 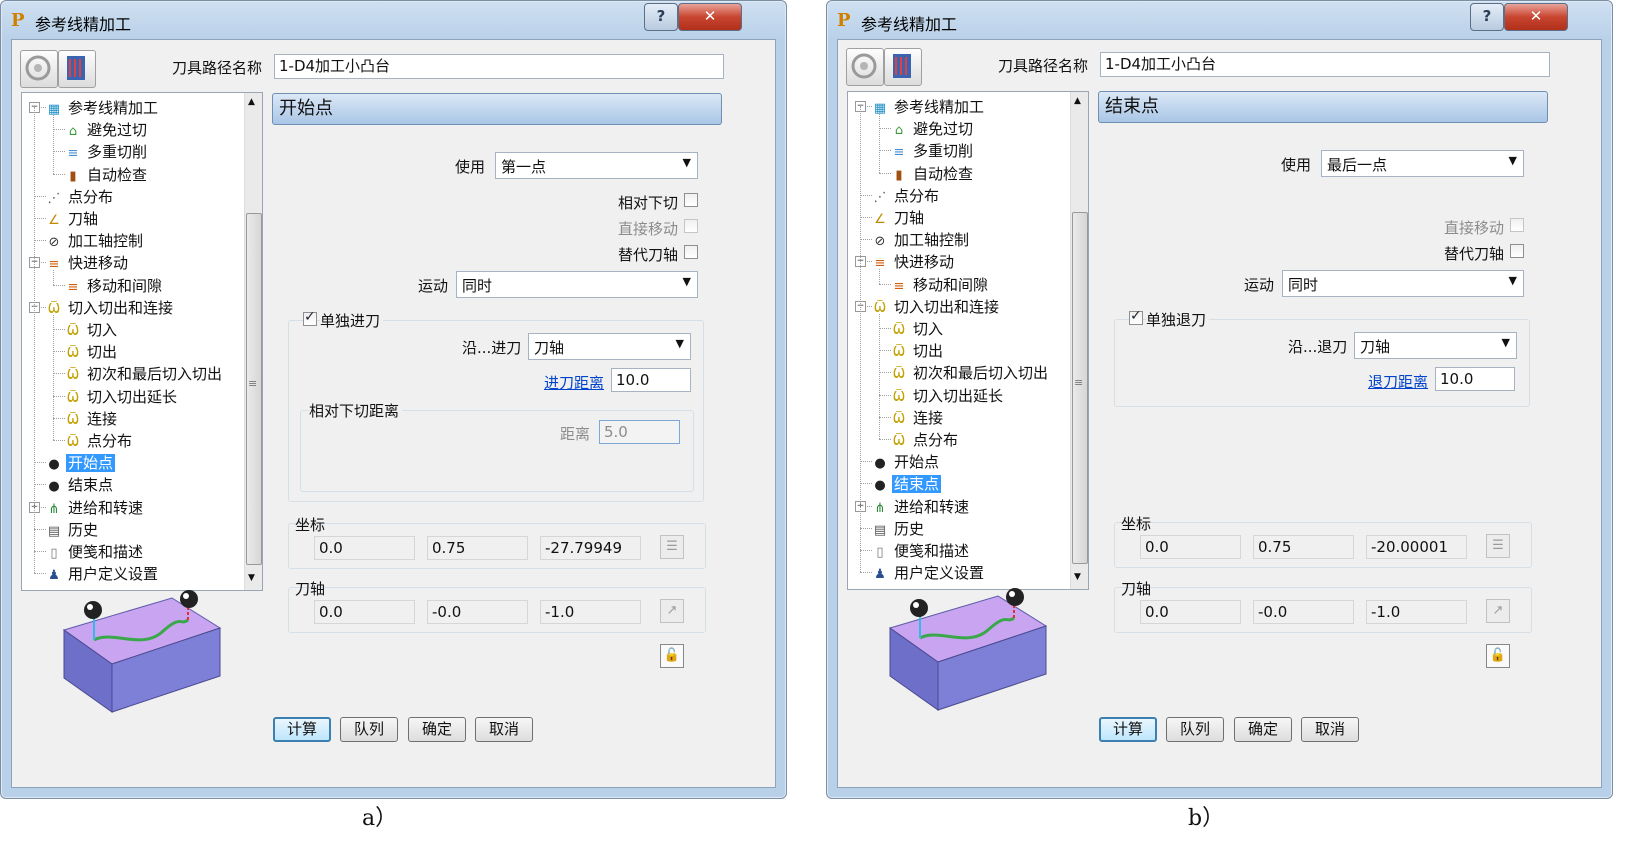 What do you see at coordinates (1475, 379) in the screenshot?
I see `retract-distance-input: 10.0` at bounding box center [1475, 379].